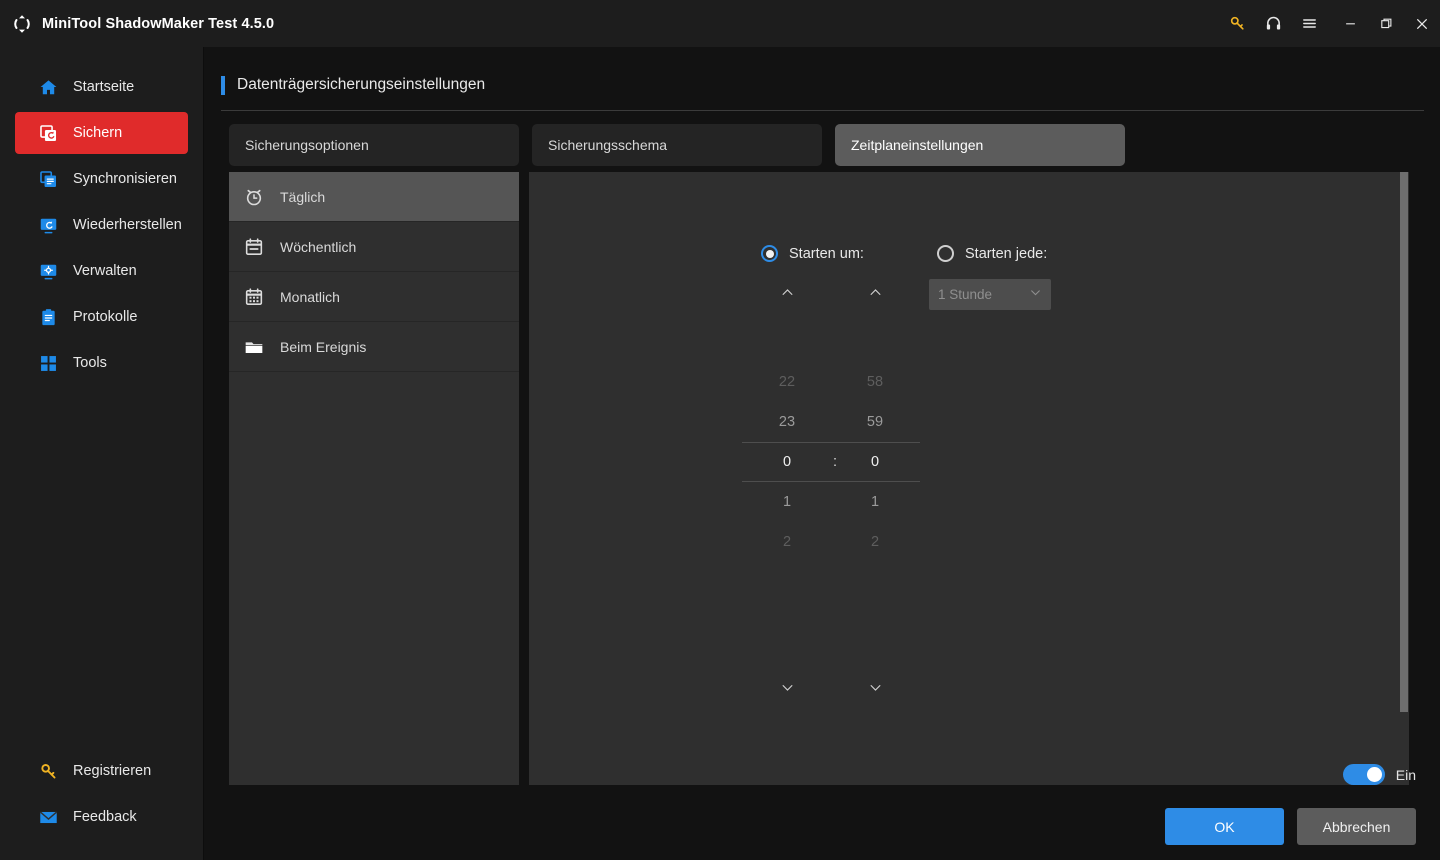  What do you see at coordinates (303, 196) in the screenshot?
I see `schedule-item-label: Täglich` at bounding box center [303, 196].